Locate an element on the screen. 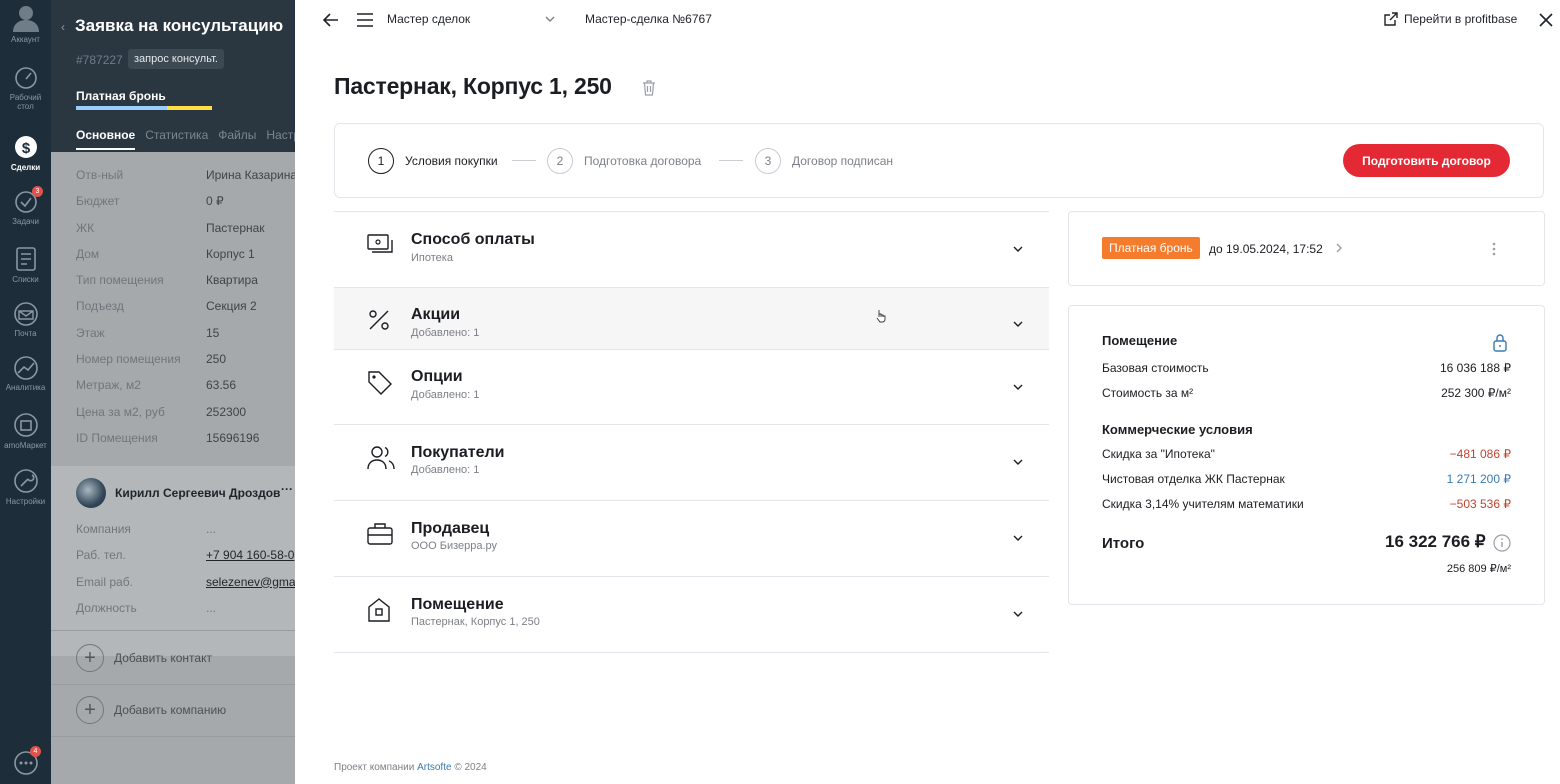 This screenshot has height=784, width=1560. step-1: 1 Условия покупки is located at coordinates (433, 161).